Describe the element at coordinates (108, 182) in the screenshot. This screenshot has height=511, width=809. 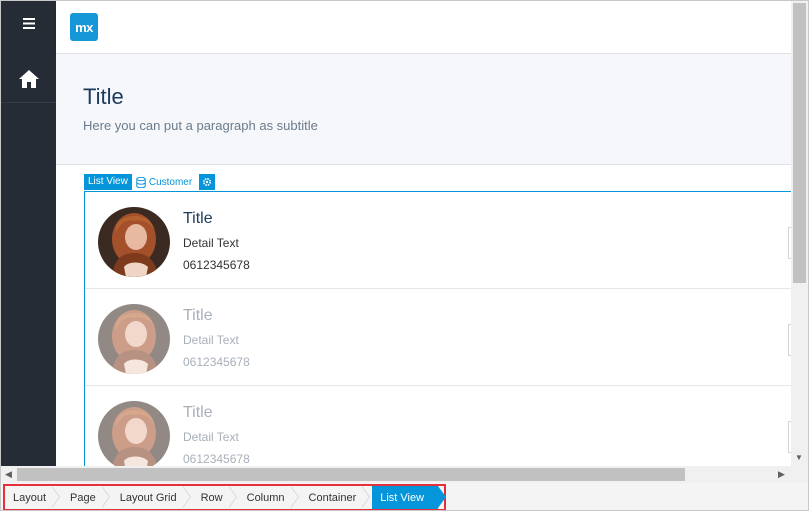
I see `listview-label: List View` at that location.